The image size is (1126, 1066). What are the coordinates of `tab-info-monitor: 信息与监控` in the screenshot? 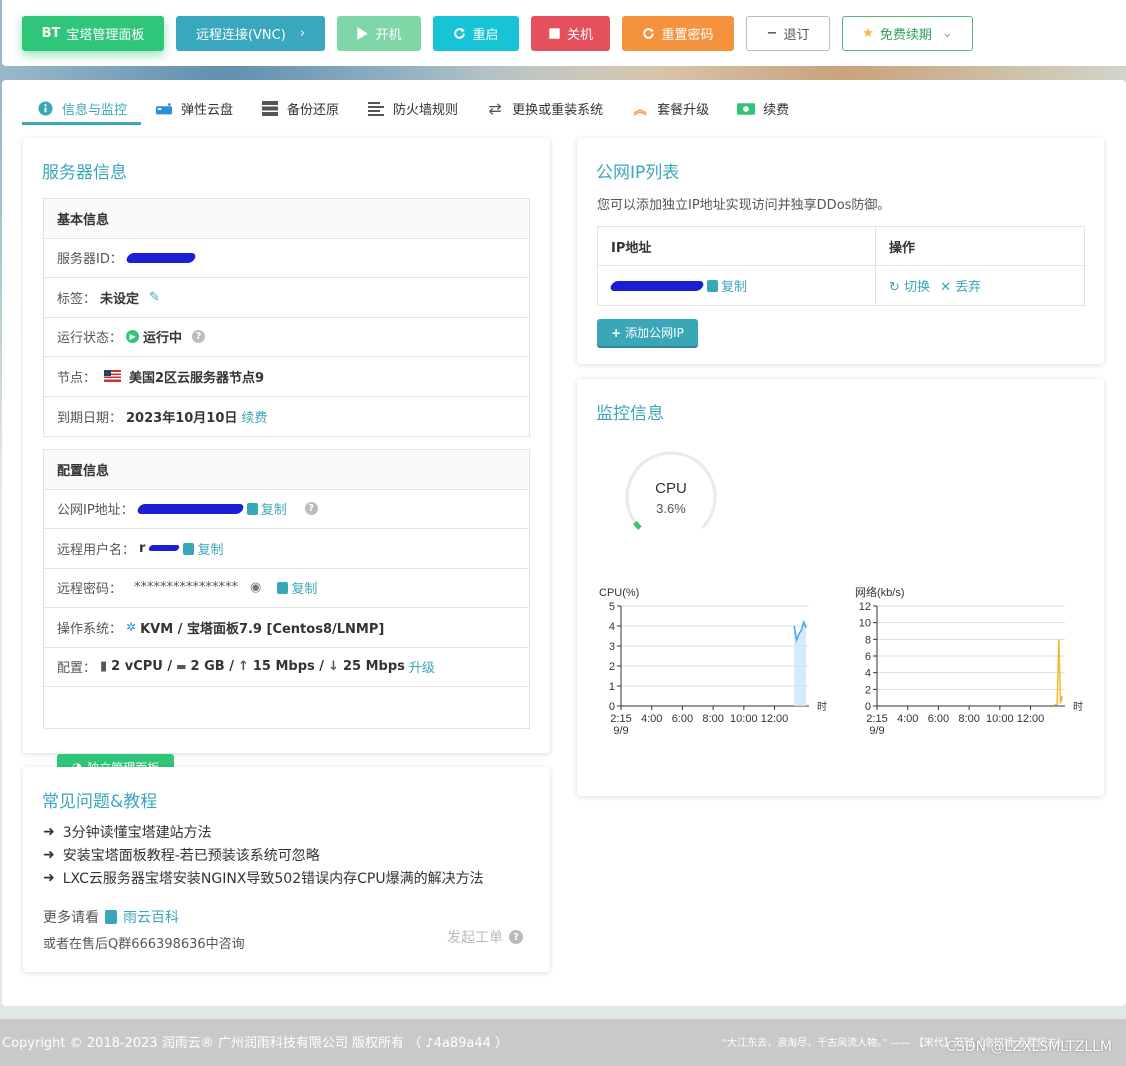 It's located at (82, 108).